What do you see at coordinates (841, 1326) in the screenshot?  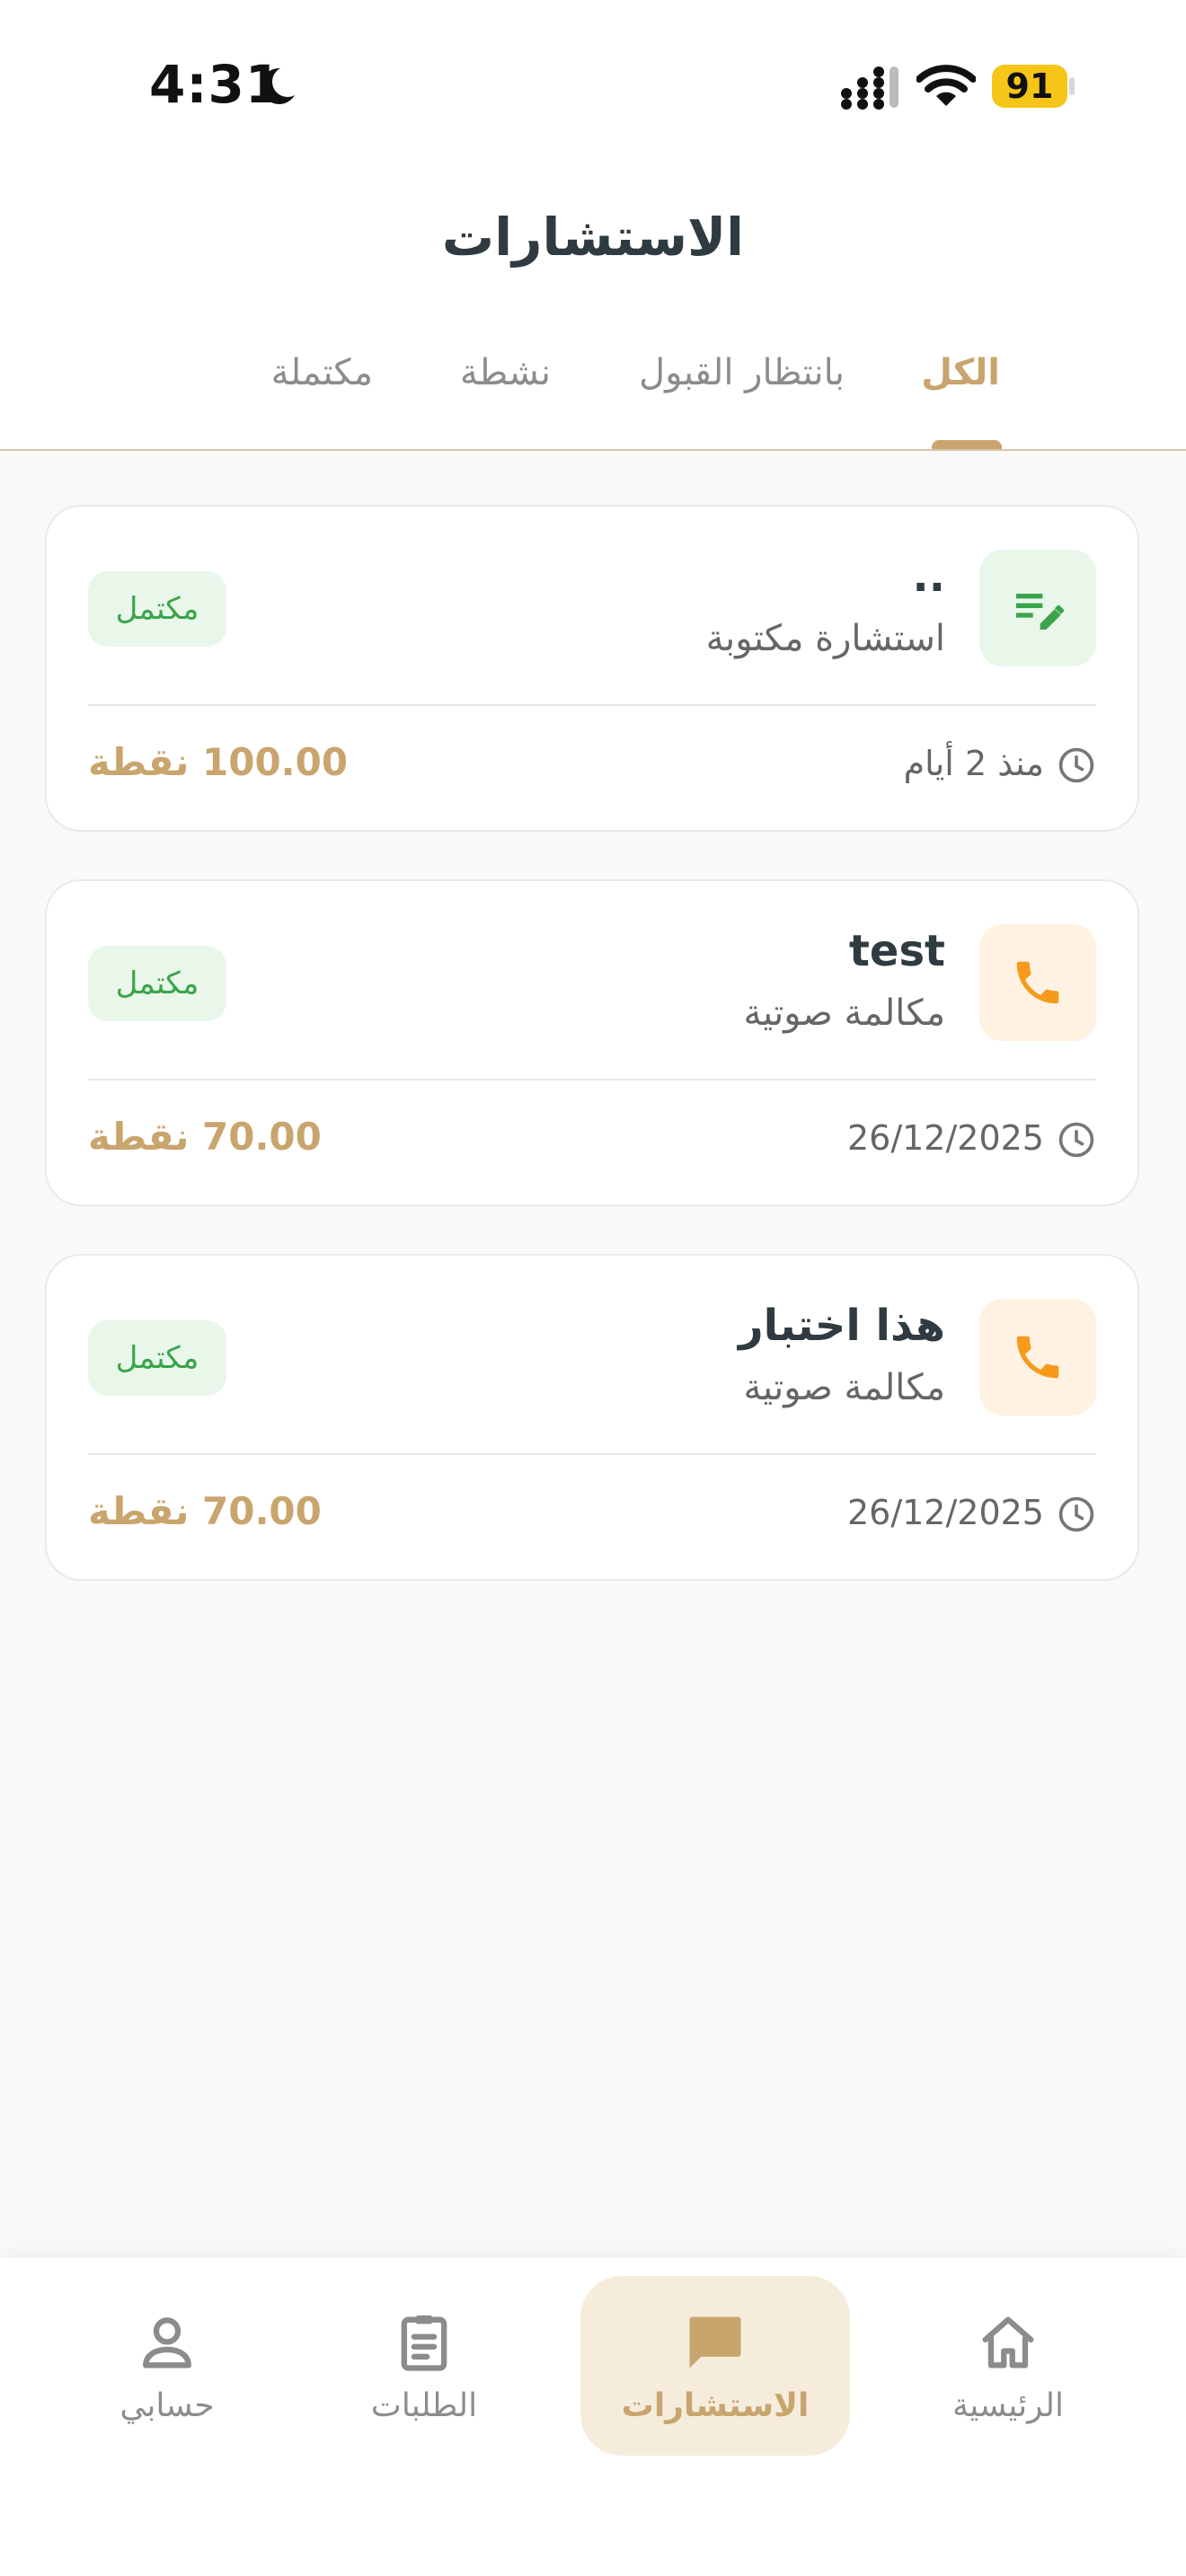 I see `consultation-title: هذا اختبار` at bounding box center [841, 1326].